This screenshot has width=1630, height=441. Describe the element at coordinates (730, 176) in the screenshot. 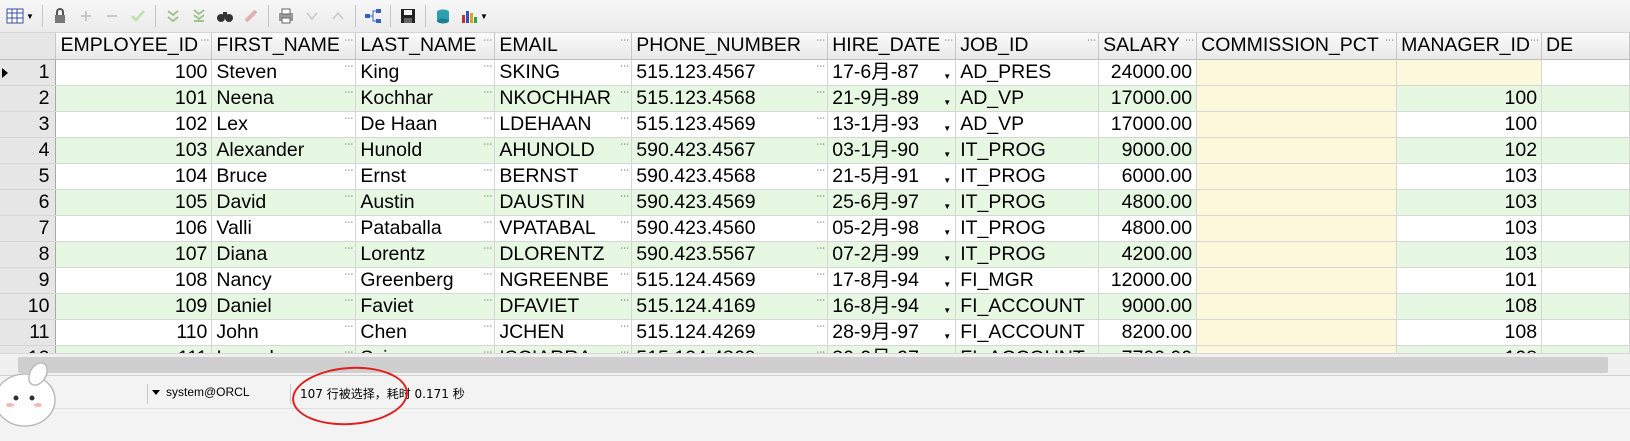

I see `table-cell: 590.423.4568 ⋯` at that location.